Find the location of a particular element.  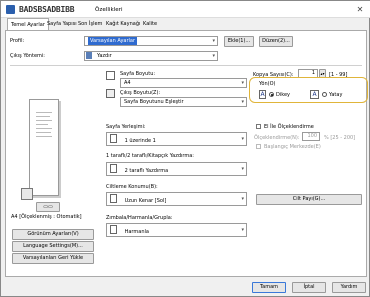

finishing-label: Zımbala/Harmanla/Grupla: is located at coordinates (139, 218).